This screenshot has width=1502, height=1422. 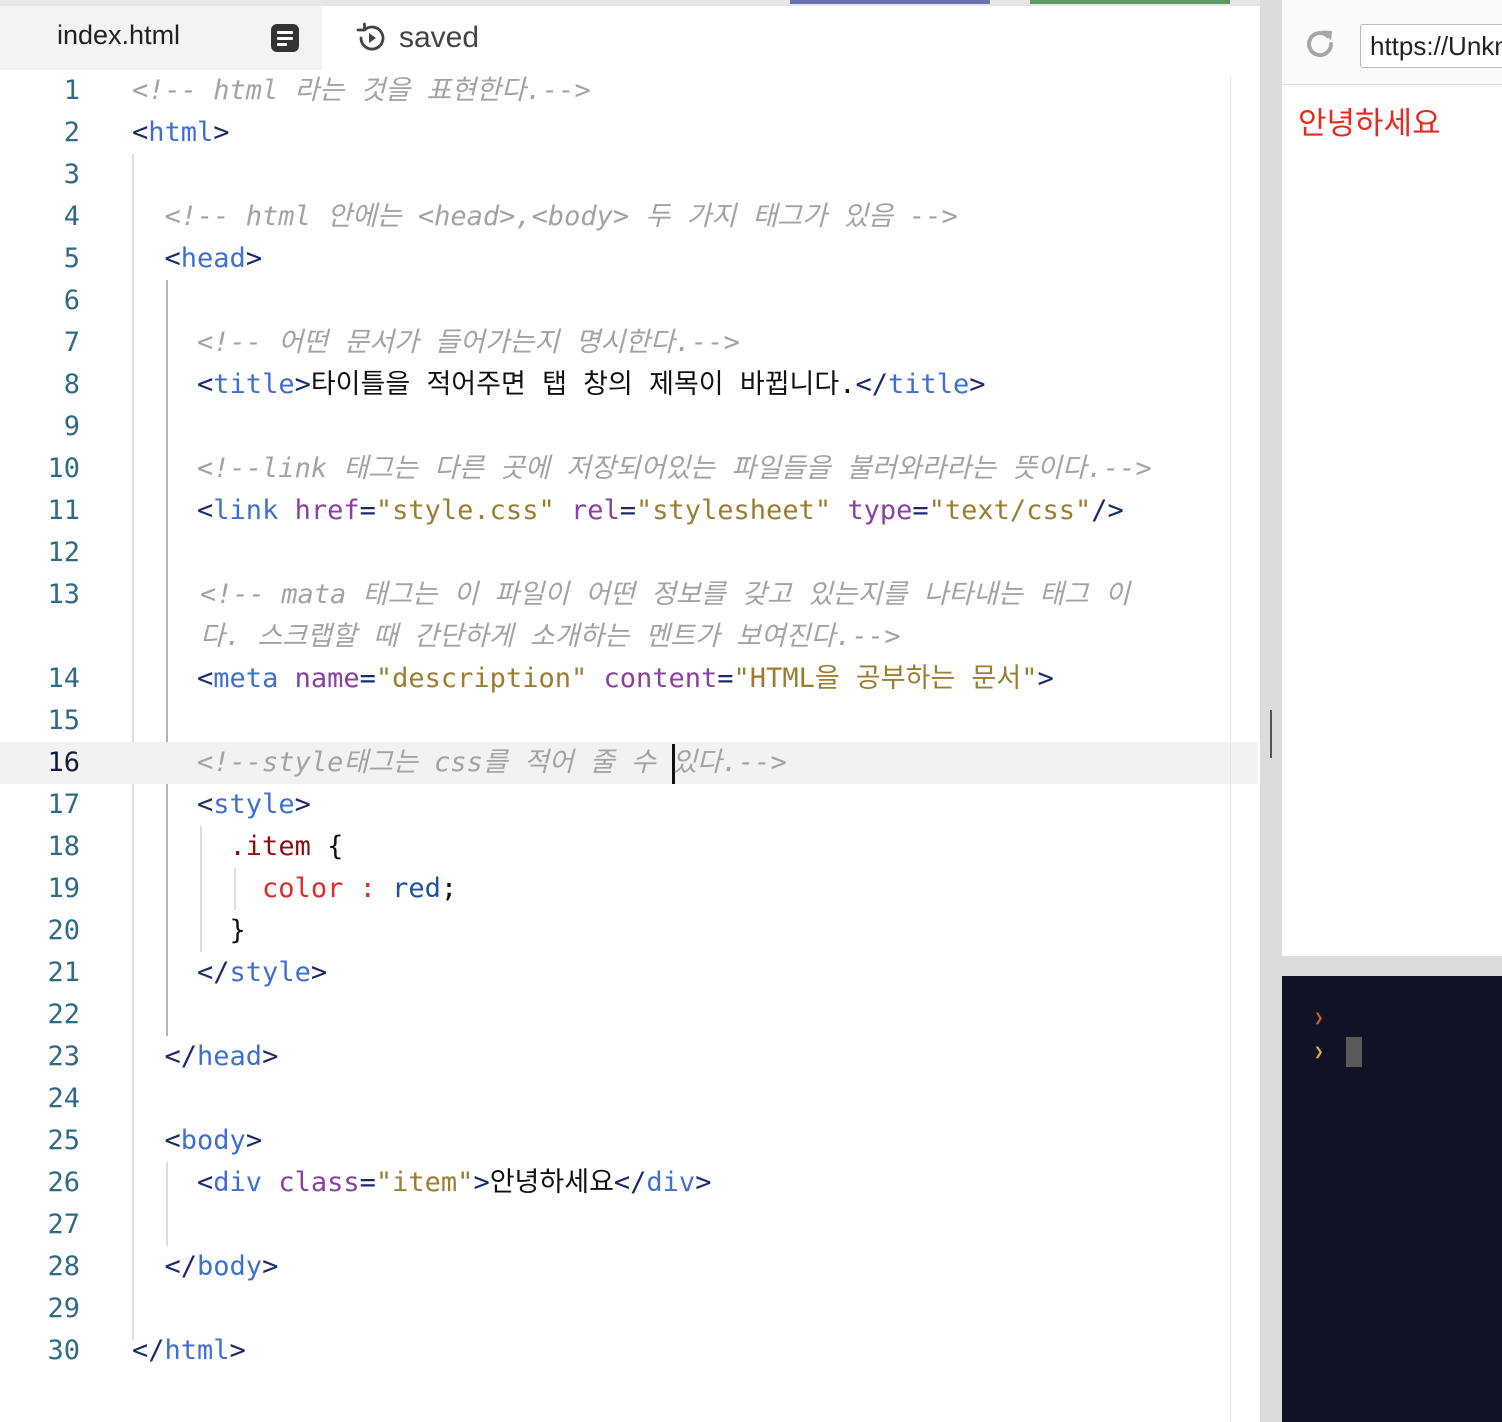 I want to click on code-line: 30 </html>, so click(x=629, y=1351).